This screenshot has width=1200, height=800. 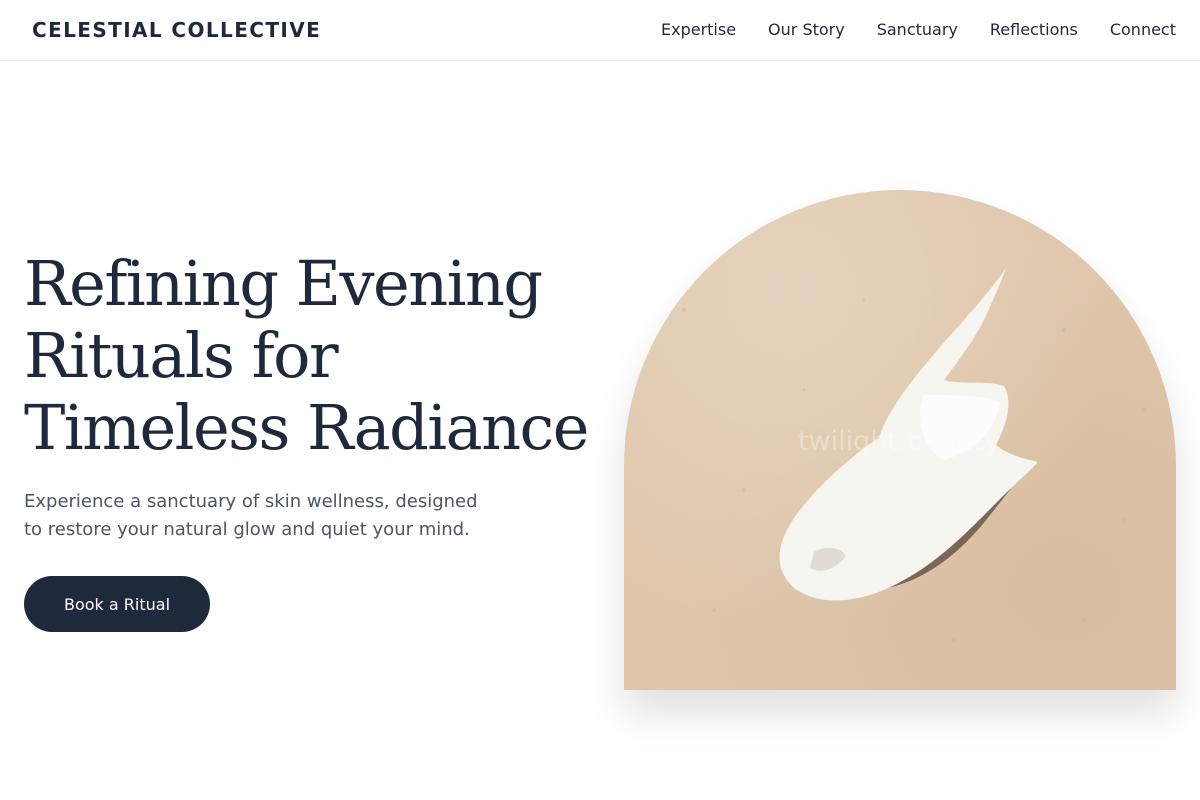 What do you see at coordinates (283, 283) in the screenshot?
I see `hero-title-line: Refining Evening` at bounding box center [283, 283].